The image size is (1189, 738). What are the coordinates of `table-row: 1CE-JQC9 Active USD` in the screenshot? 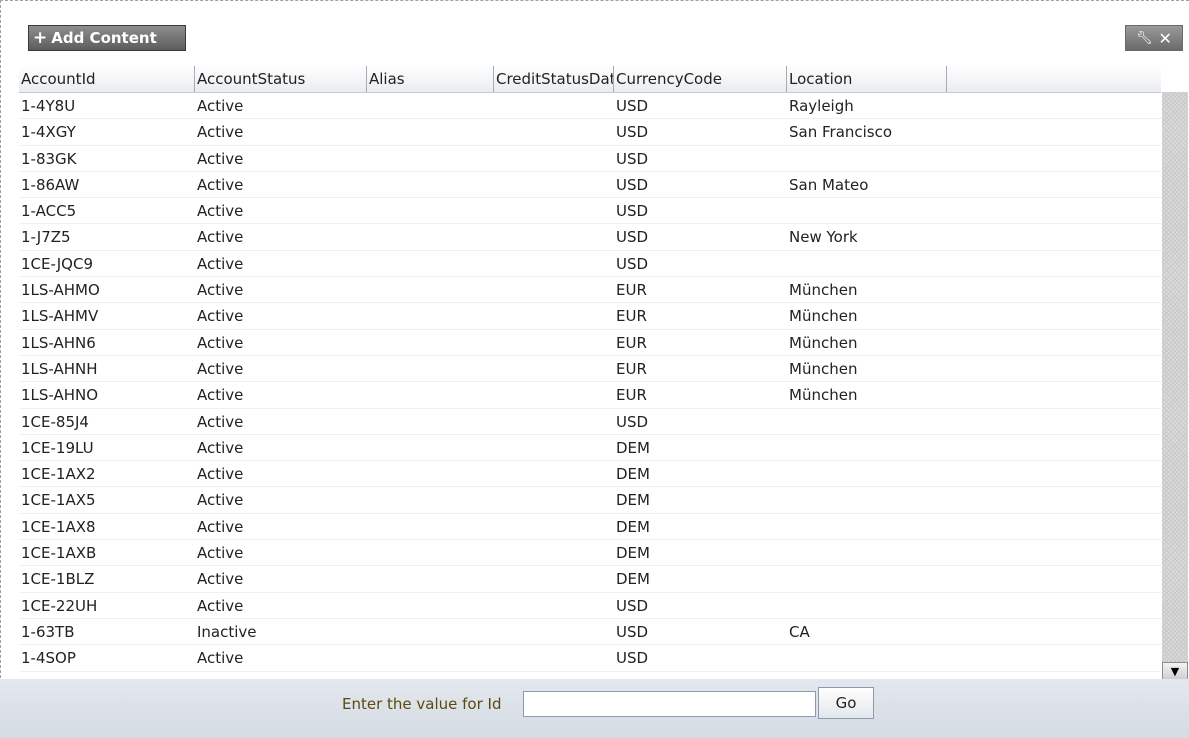 It's located at (591, 264).